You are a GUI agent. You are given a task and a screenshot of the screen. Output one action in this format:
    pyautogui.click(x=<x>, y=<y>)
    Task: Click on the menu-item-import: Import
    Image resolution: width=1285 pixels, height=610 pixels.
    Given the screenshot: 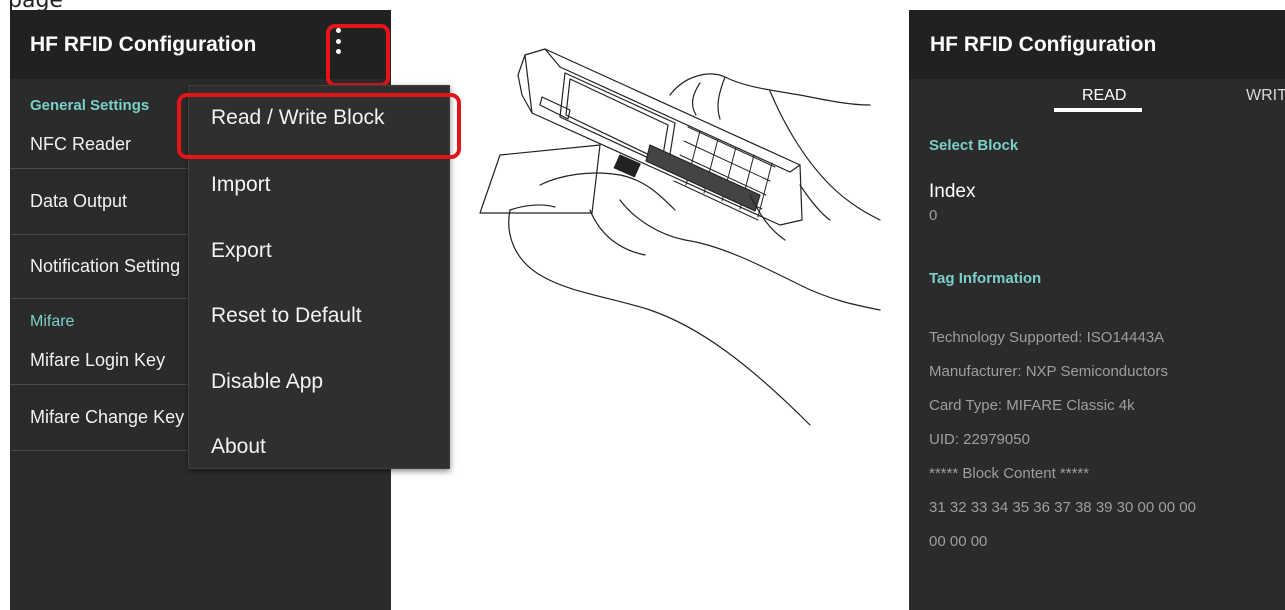 What is the action you would take?
    pyautogui.click(x=241, y=185)
    